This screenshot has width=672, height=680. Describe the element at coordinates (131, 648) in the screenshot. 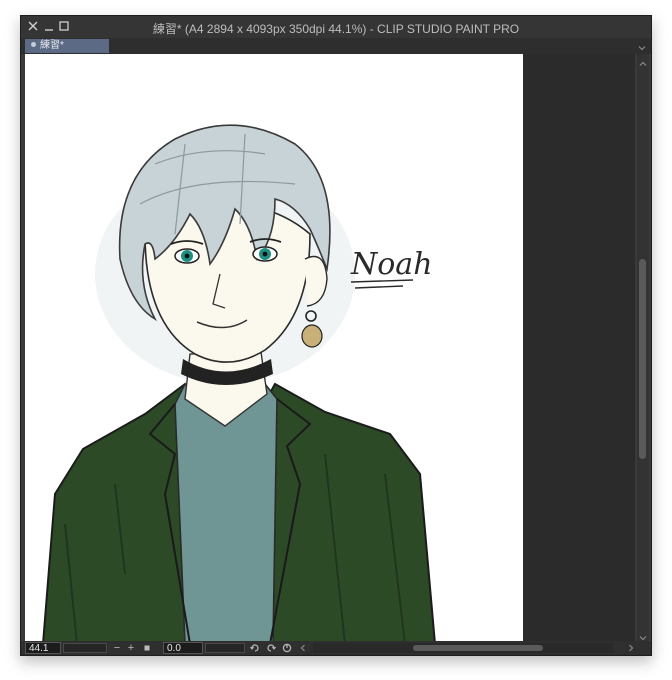

I see `zoom-in-button: +` at that location.